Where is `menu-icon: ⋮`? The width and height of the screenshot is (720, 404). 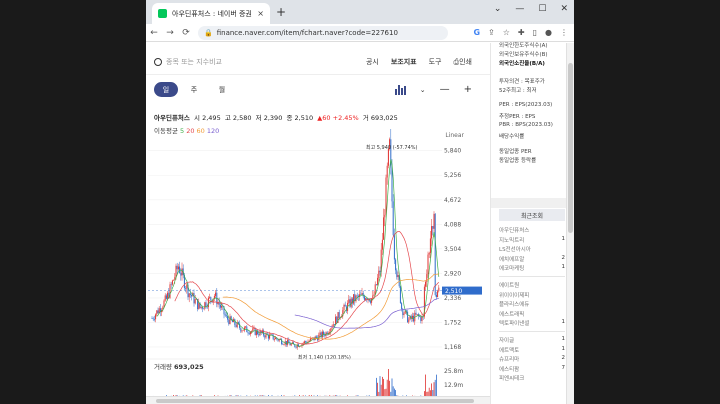
menu-icon: ⋮ is located at coordinates (564, 32).